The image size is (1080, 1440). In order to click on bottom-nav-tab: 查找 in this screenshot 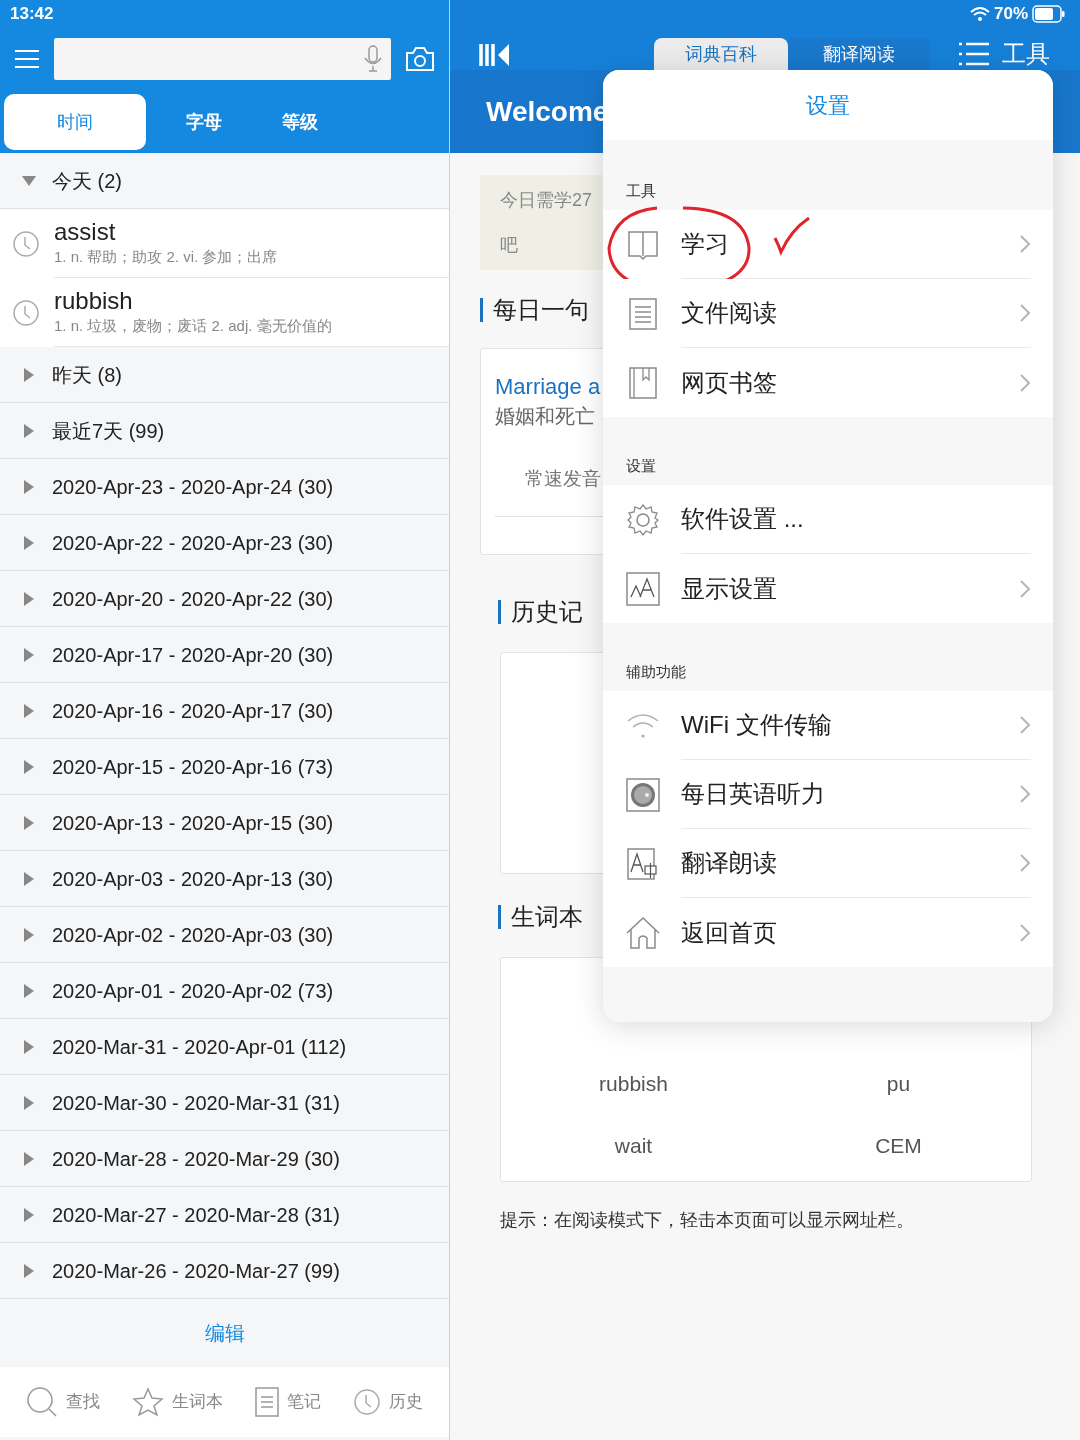, I will do `click(63, 1402)`.